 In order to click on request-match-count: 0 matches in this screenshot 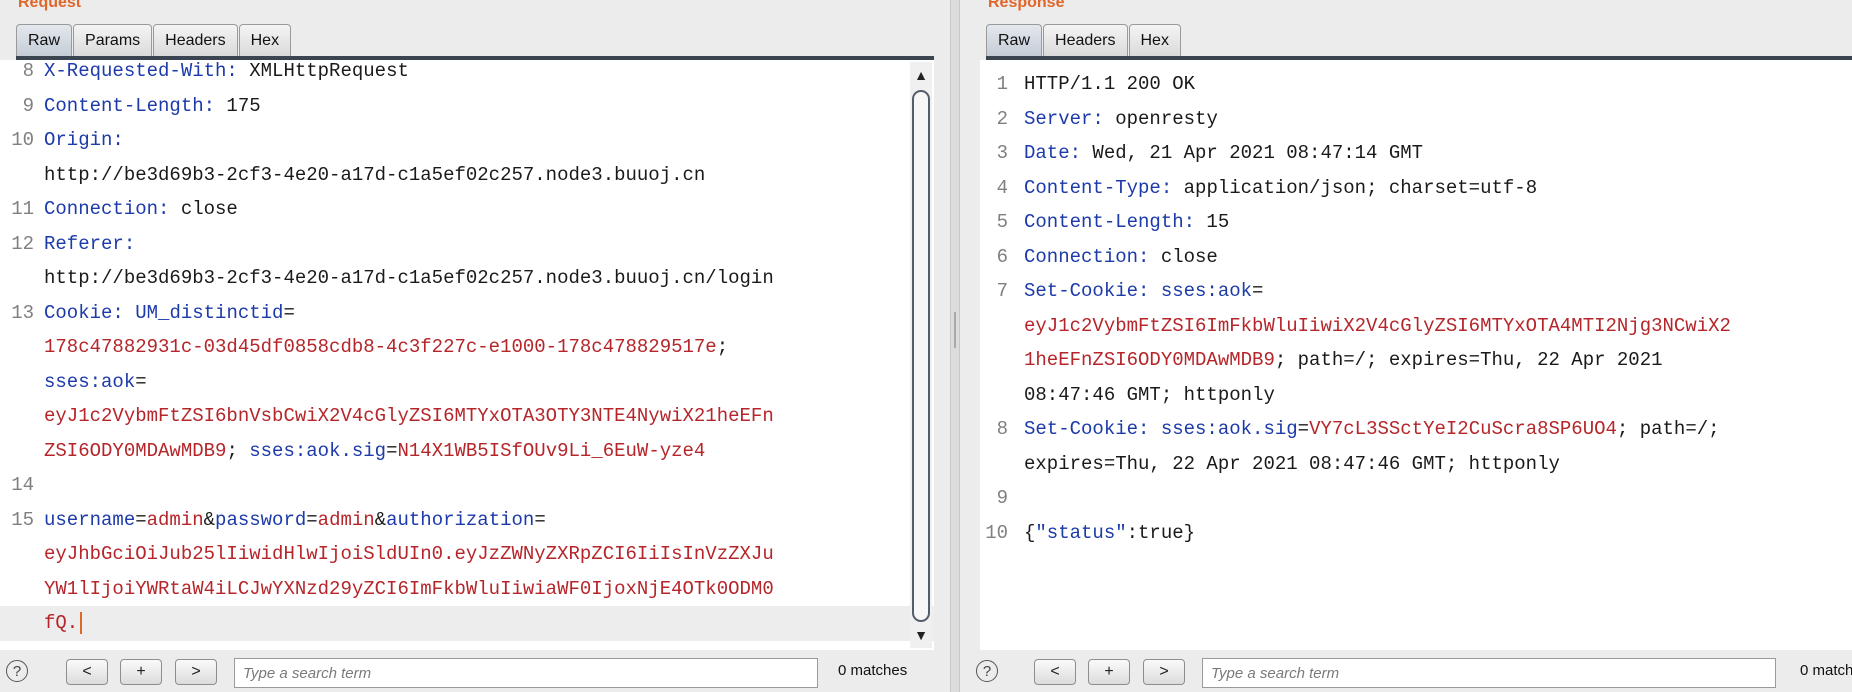, I will do `click(873, 670)`.